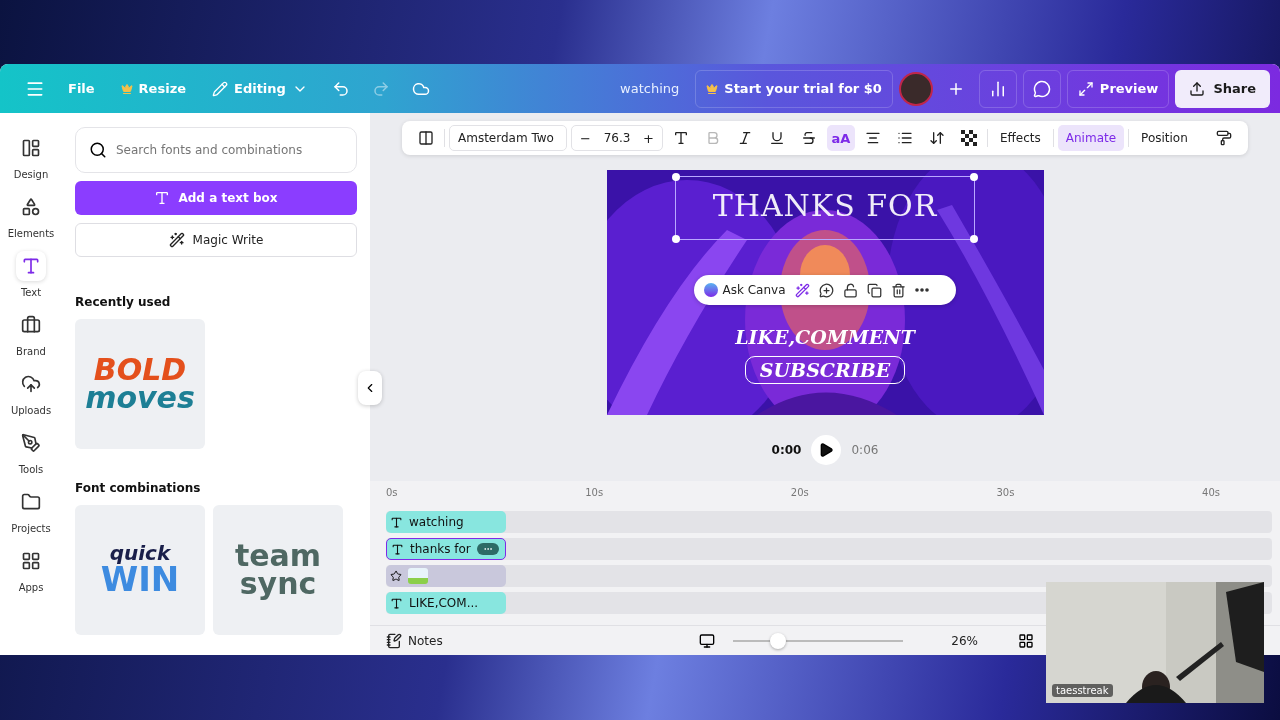 The height and width of the screenshot is (720, 1280). What do you see at coordinates (825, 370) in the screenshot?
I see `canvas-text: SUBSCRIBE` at bounding box center [825, 370].